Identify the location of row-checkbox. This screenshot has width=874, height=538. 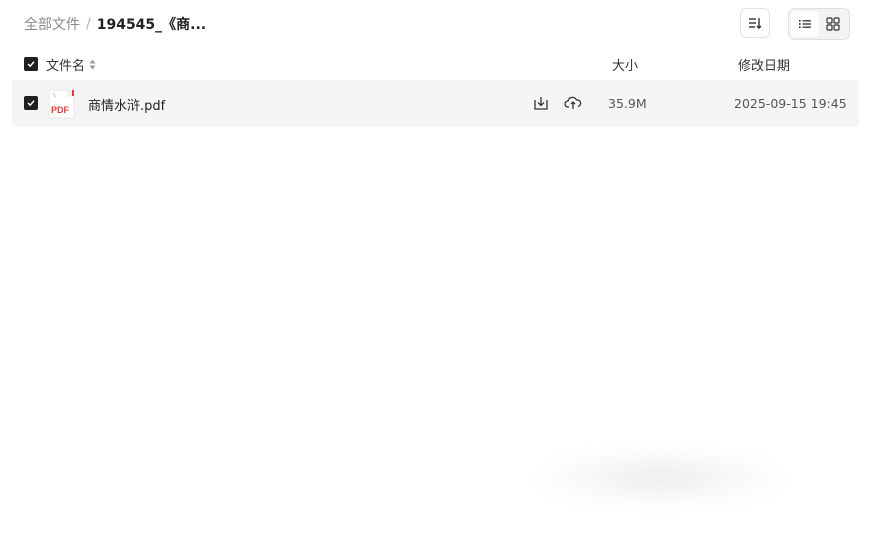
(31, 103).